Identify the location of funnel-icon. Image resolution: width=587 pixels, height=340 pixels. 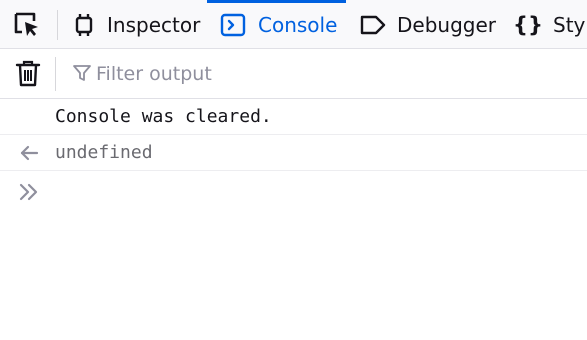
(82, 73).